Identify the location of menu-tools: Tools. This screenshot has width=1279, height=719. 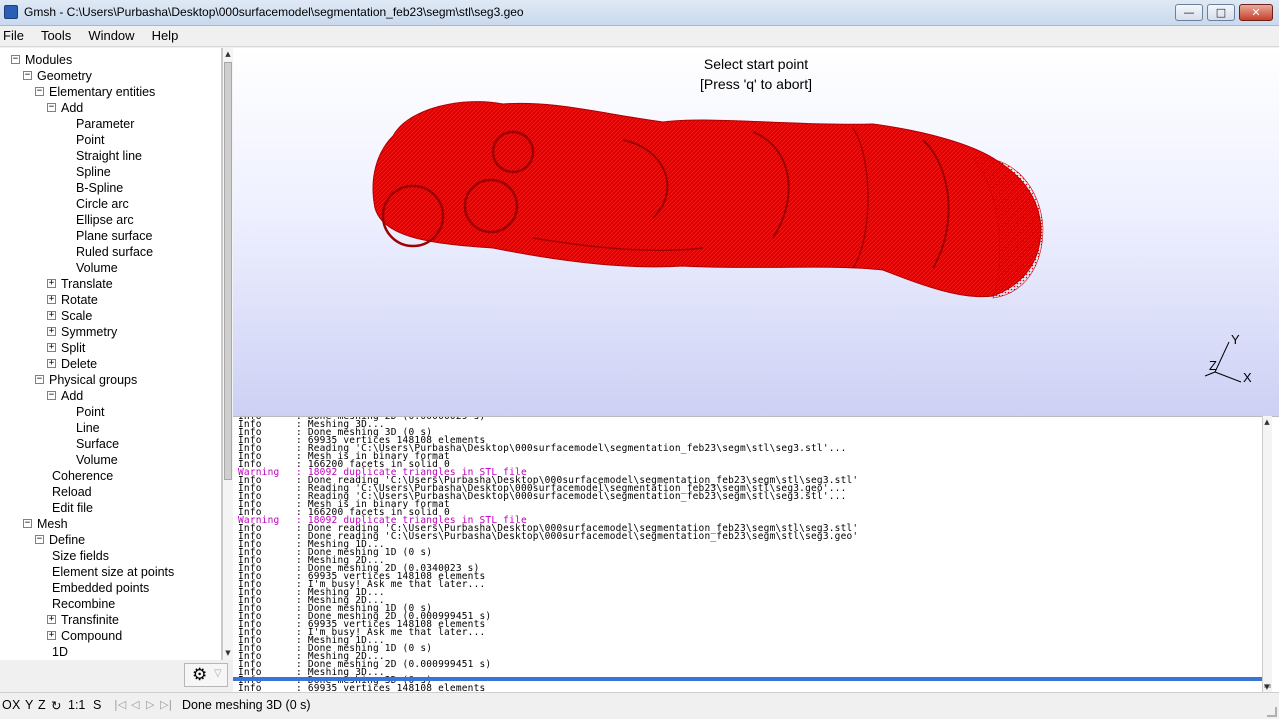
(56, 36).